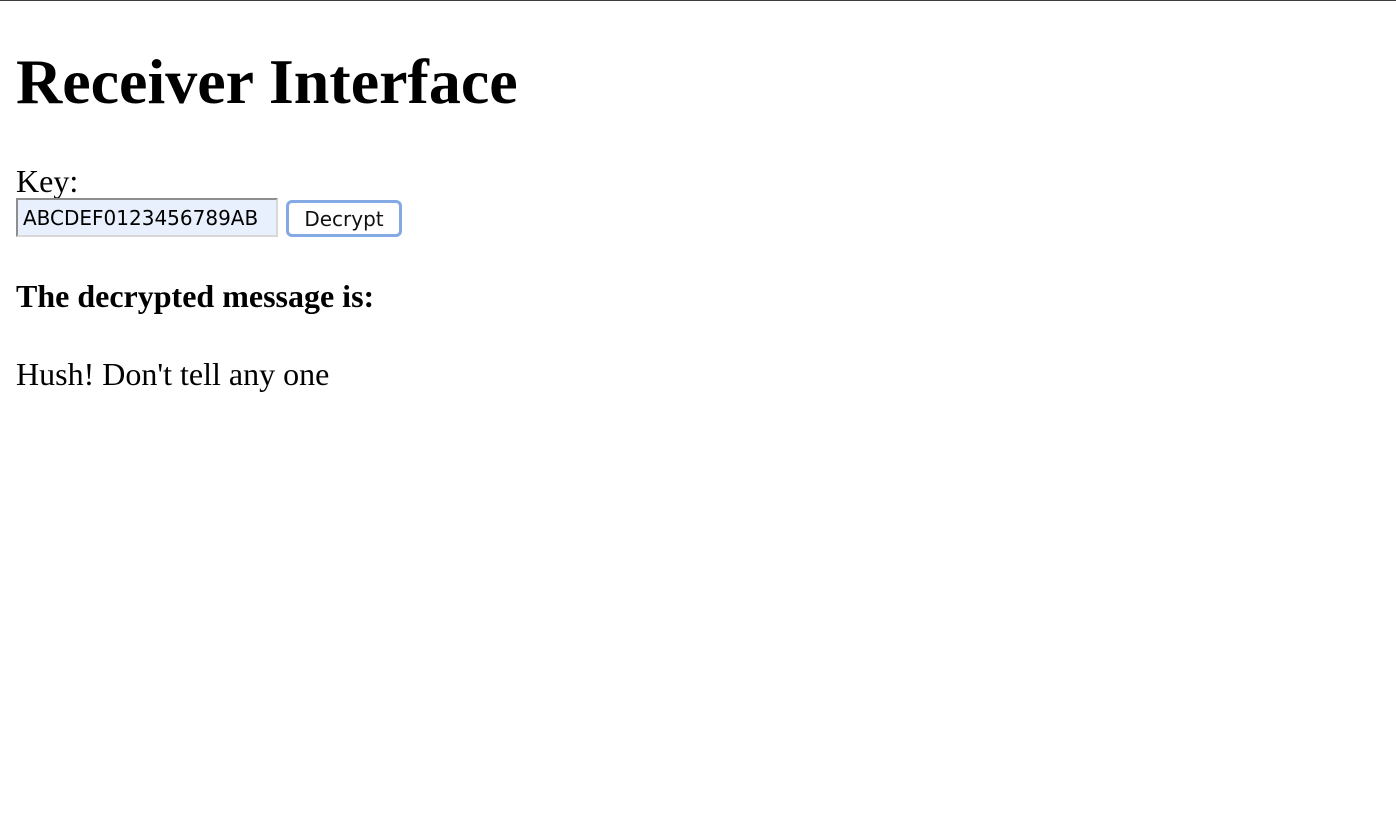  What do you see at coordinates (47, 181) in the screenshot?
I see `key-label: Key:` at bounding box center [47, 181].